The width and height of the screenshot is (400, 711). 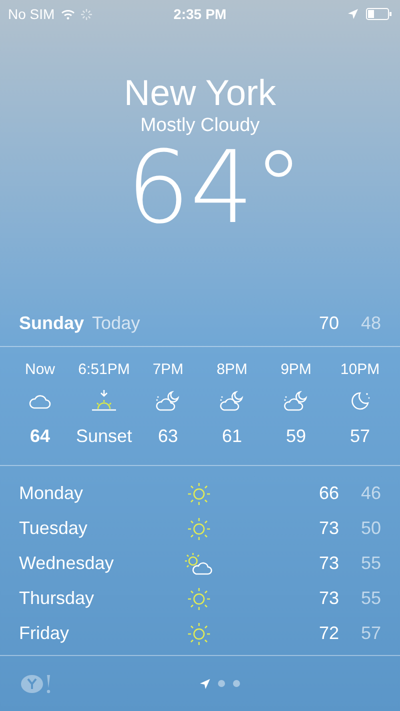 What do you see at coordinates (40, 401) in the screenshot?
I see `cloud-icon` at bounding box center [40, 401].